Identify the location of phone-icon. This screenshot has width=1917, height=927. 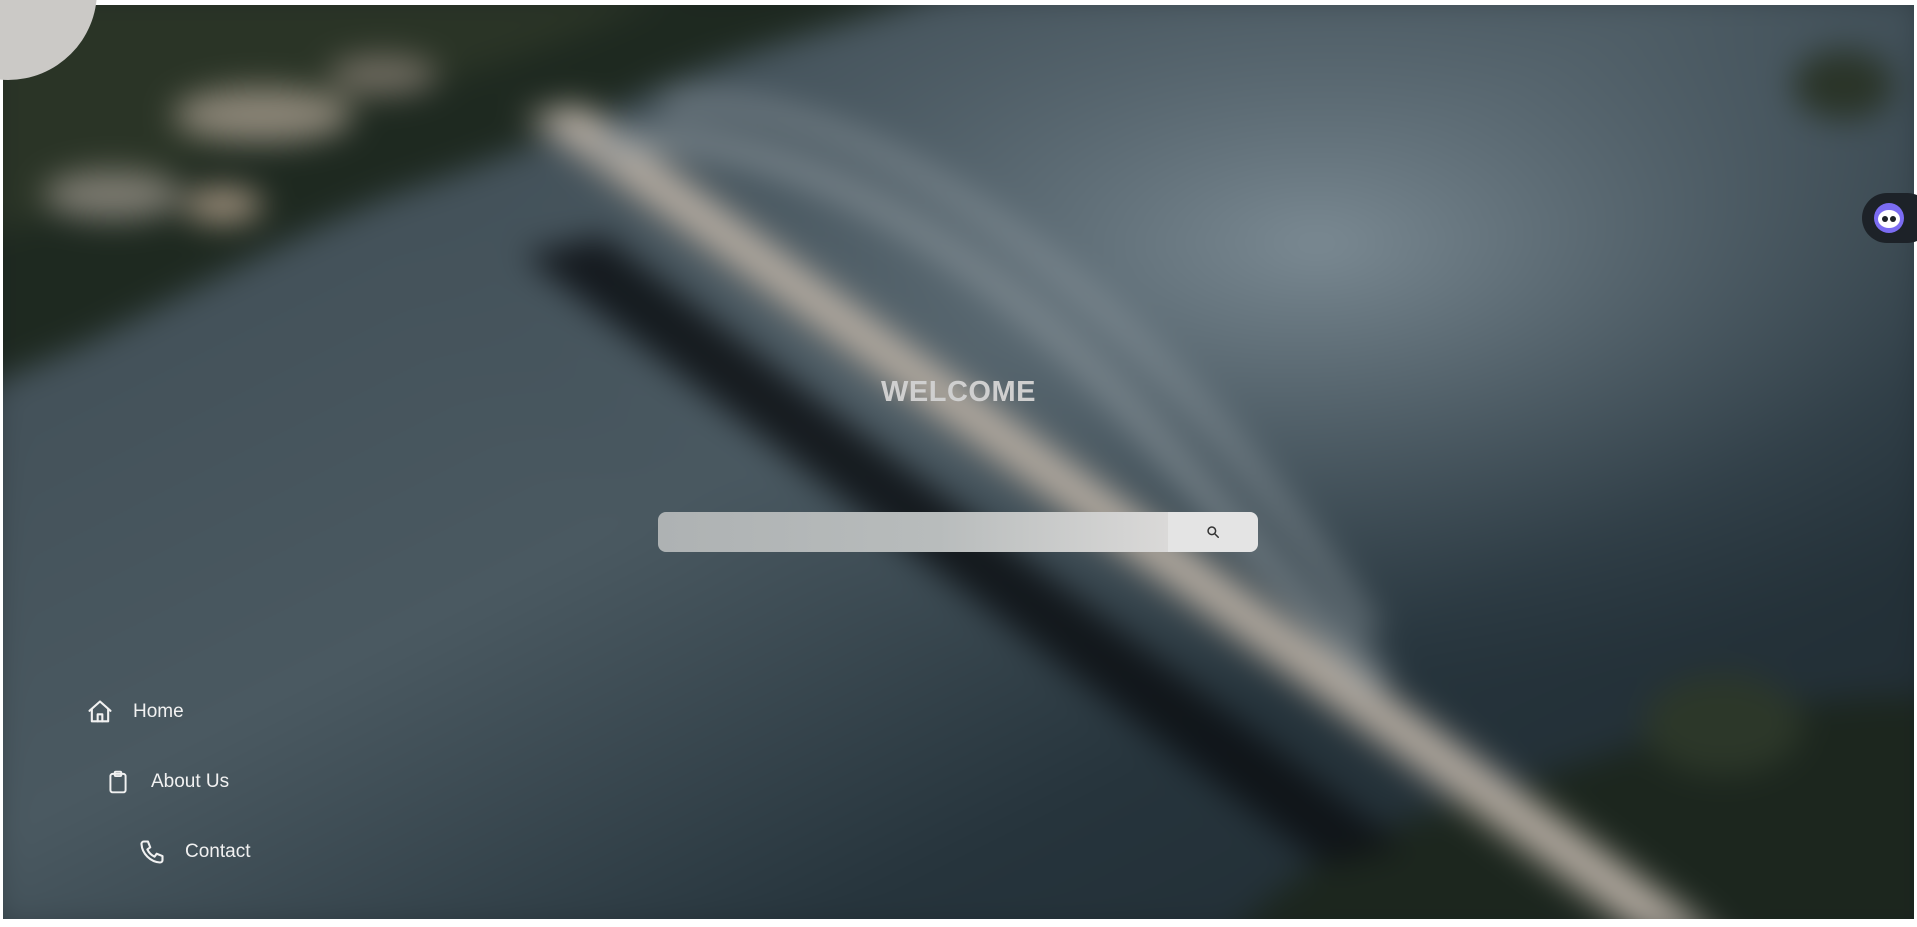
(152, 852).